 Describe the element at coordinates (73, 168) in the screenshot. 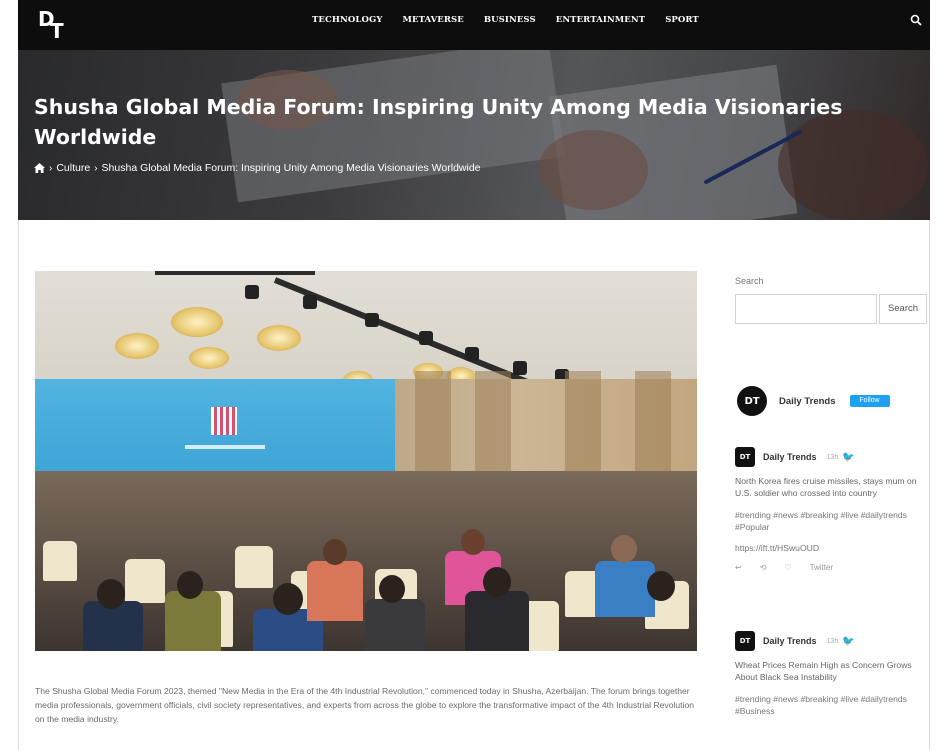

I see `breadcrumb-culture: Culture` at that location.